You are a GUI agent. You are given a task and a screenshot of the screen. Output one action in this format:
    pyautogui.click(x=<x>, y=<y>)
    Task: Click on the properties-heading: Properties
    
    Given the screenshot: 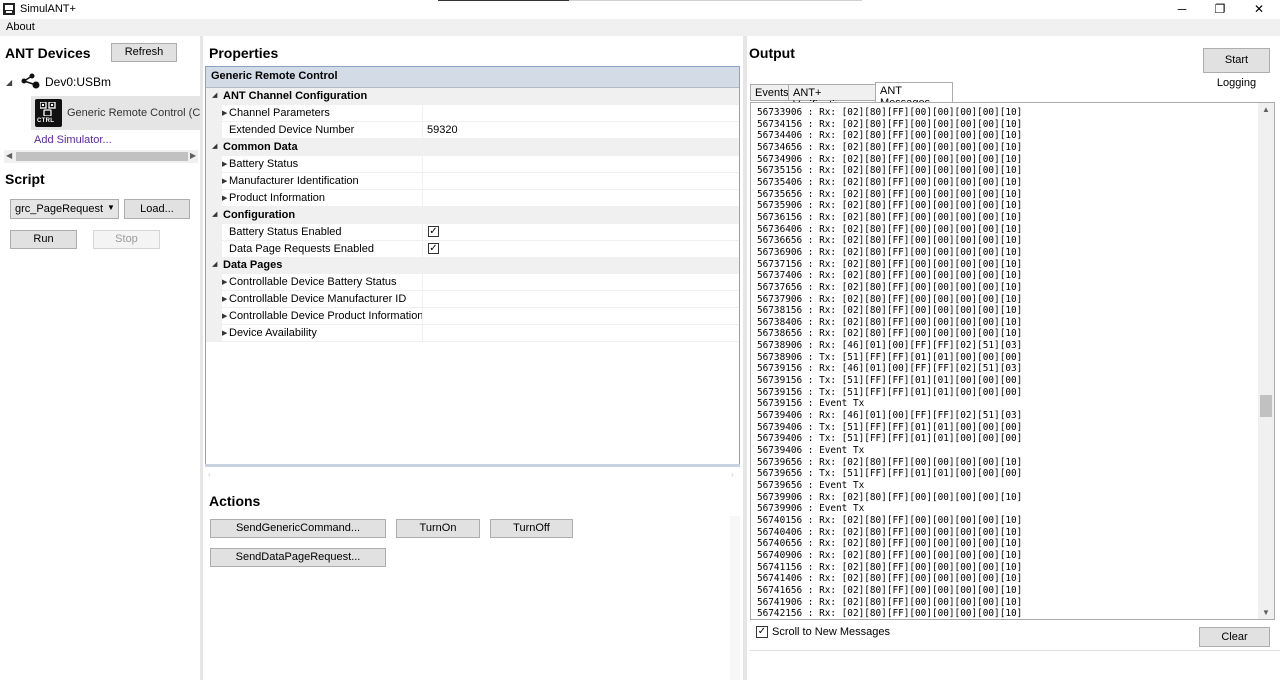 What is the action you would take?
    pyautogui.click(x=244, y=53)
    